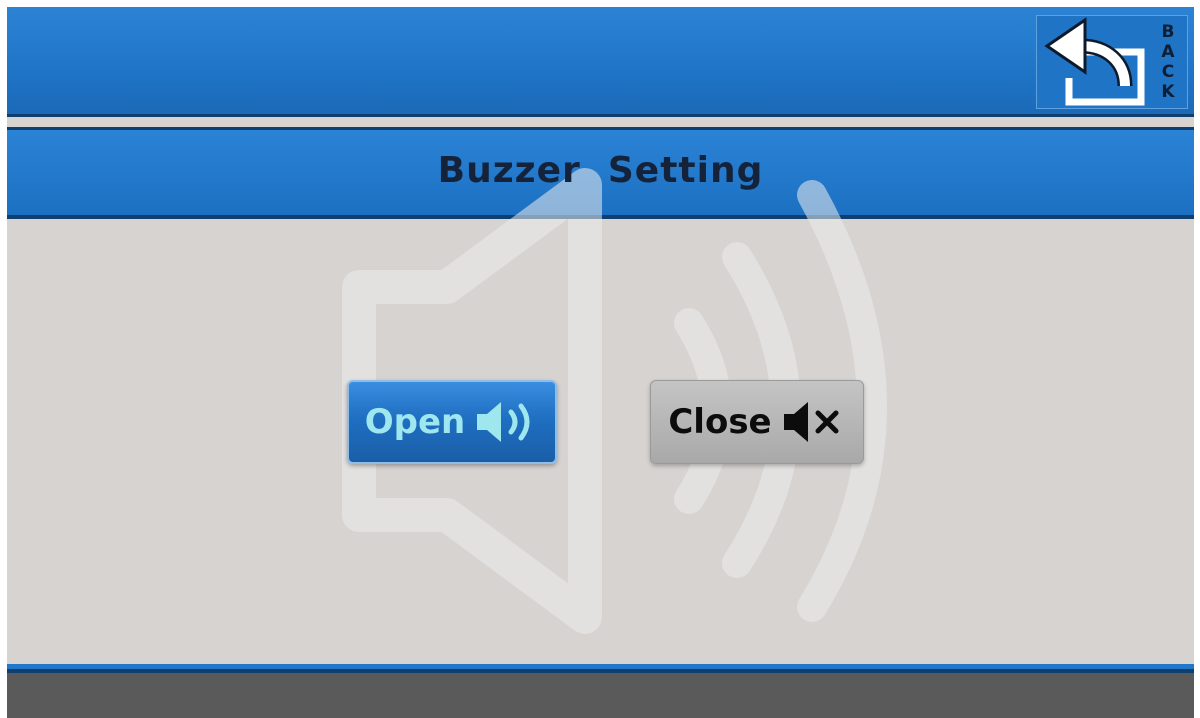  What do you see at coordinates (720, 422) in the screenshot?
I see `close-label: Close` at bounding box center [720, 422].